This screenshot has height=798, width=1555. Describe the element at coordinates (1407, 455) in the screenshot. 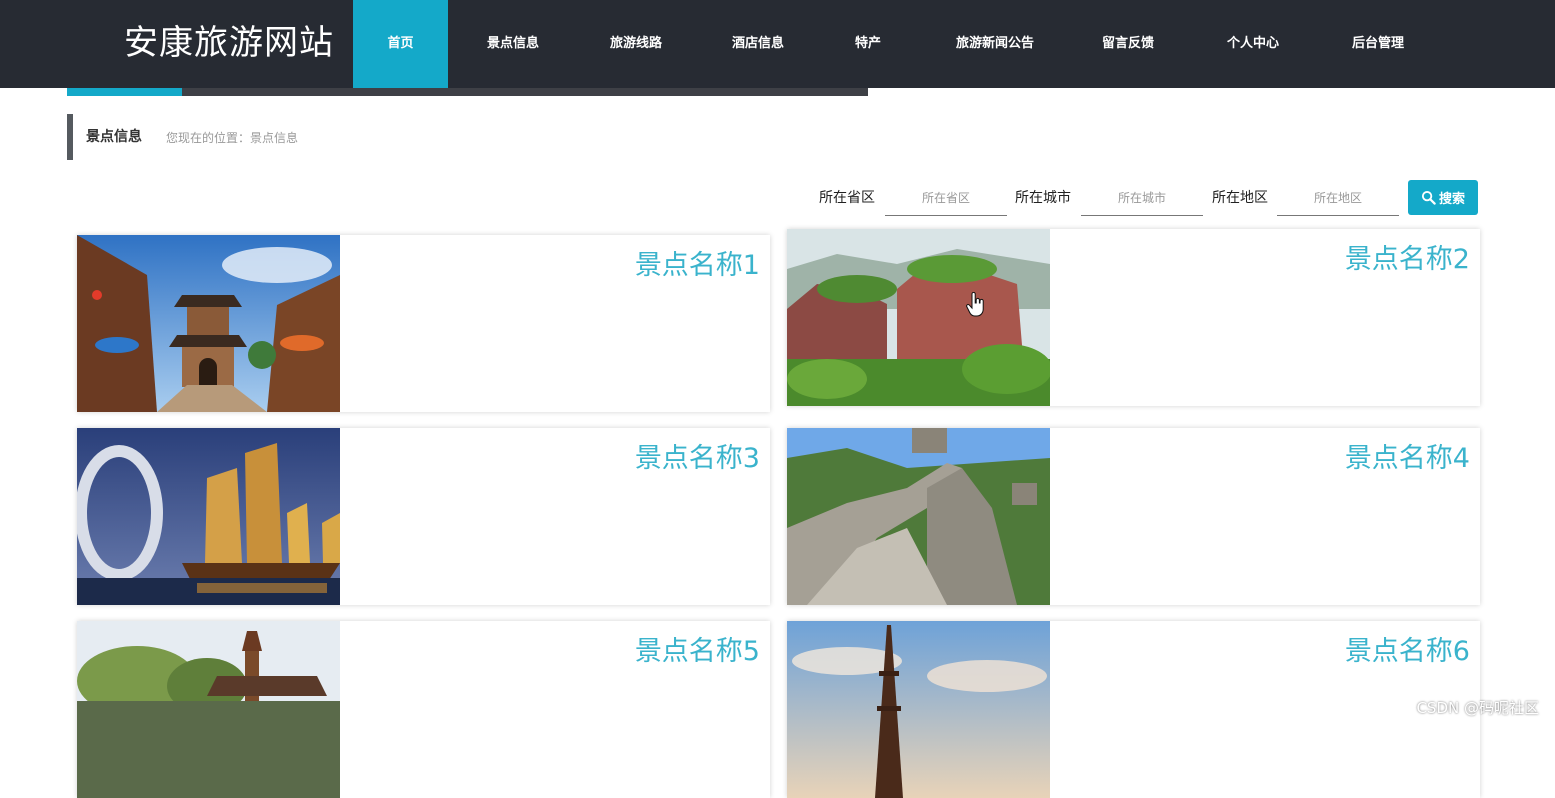

I see `spot-name: 景点名称4` at that location.